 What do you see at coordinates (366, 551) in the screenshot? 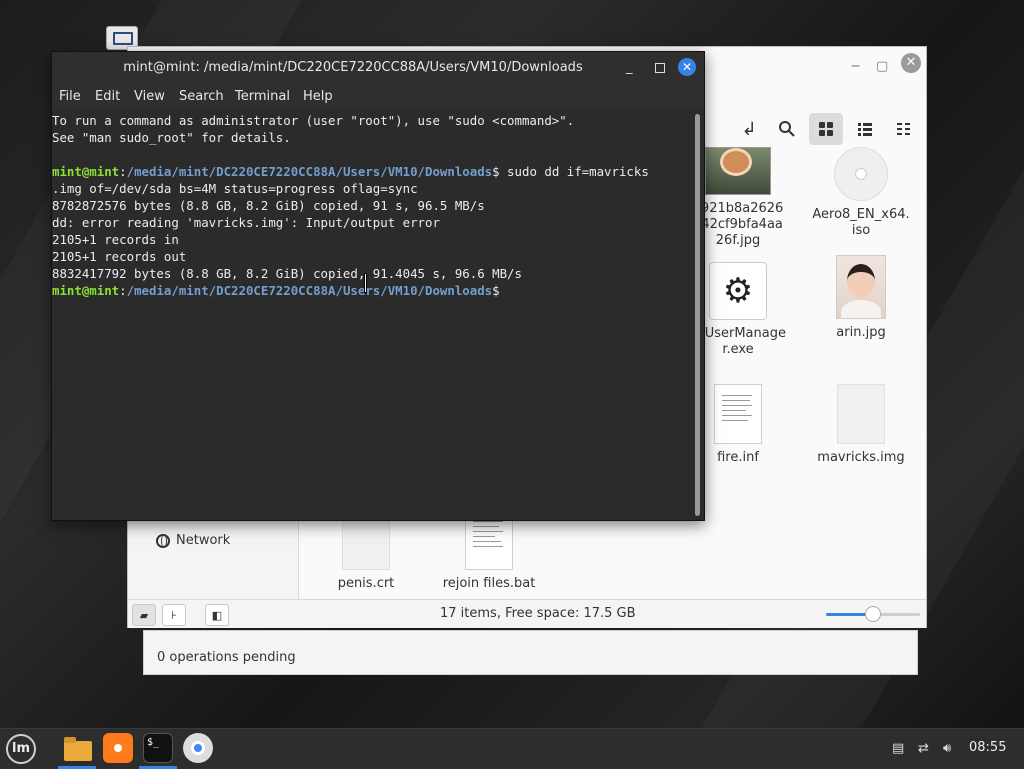
I see `file-item: penis.crt` at bounding box center [366, 551].